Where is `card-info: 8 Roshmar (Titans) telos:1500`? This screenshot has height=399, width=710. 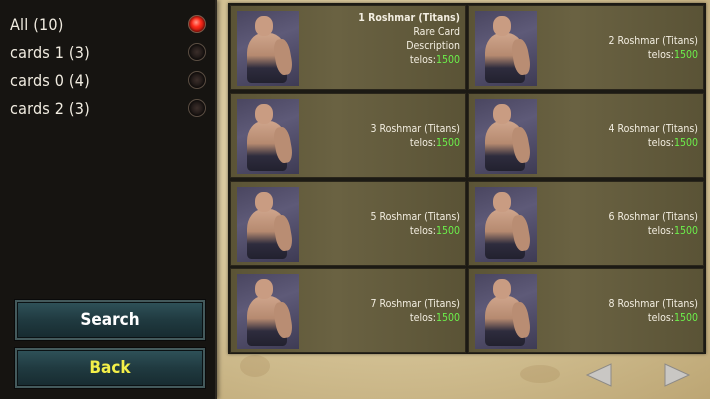 card-info: 8 Roshmar (Titans) telos:1500 is located at coordinates (653, 311).